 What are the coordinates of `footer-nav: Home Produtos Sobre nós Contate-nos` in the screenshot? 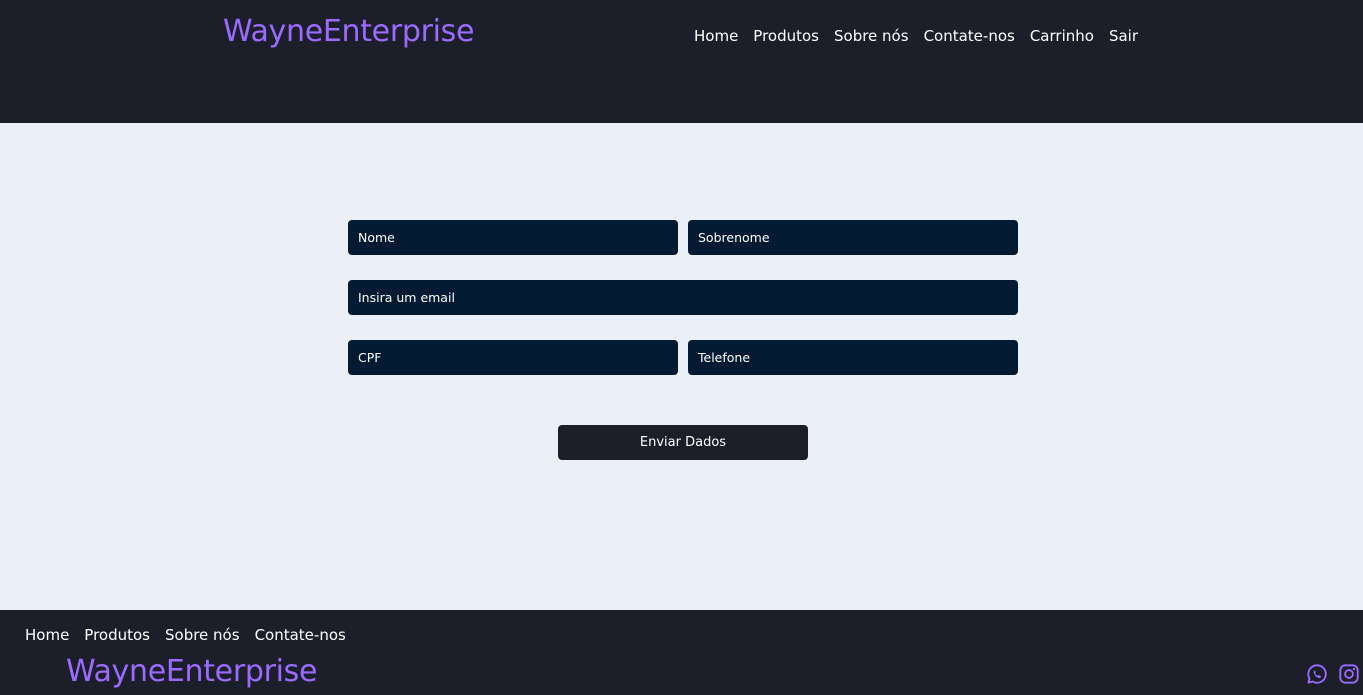 It's located at (185, 635).